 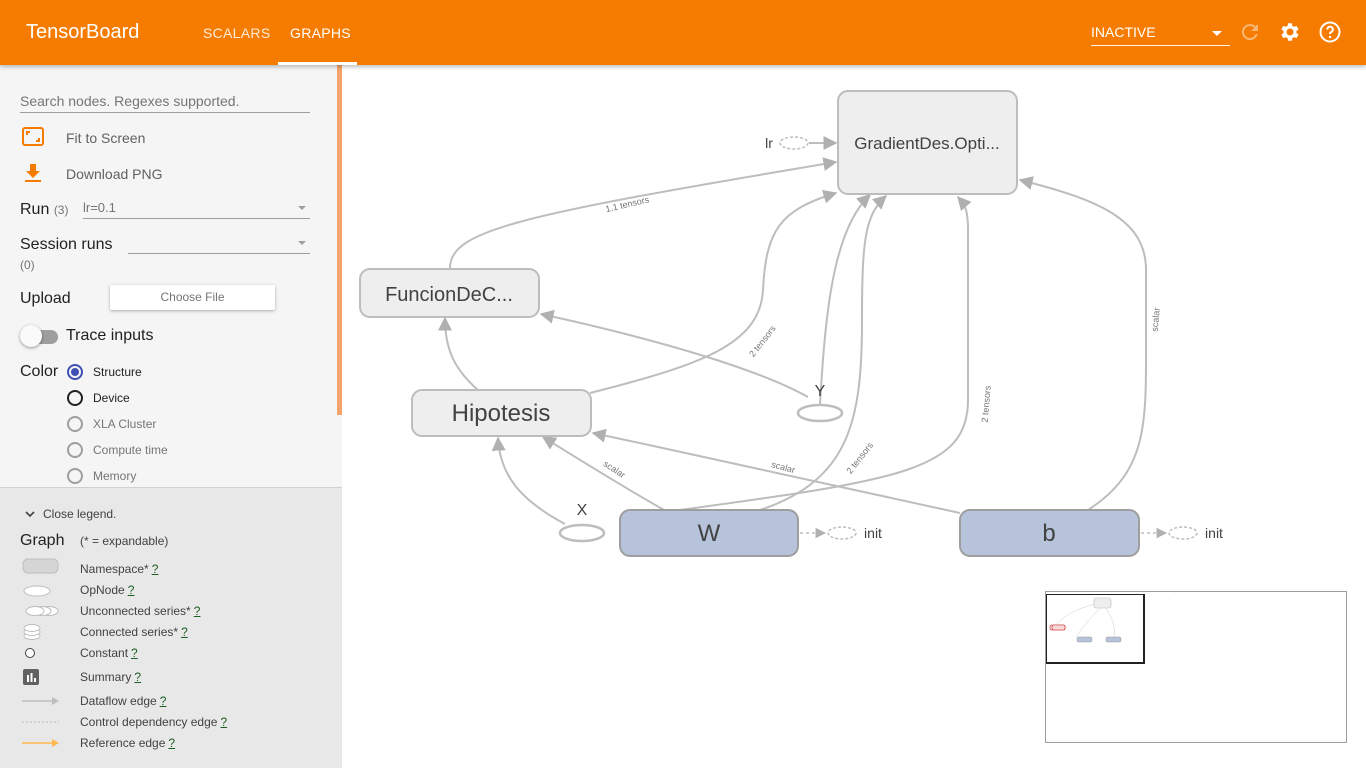 I want to click on active-tab-indicator, so click(x=317, y=63).